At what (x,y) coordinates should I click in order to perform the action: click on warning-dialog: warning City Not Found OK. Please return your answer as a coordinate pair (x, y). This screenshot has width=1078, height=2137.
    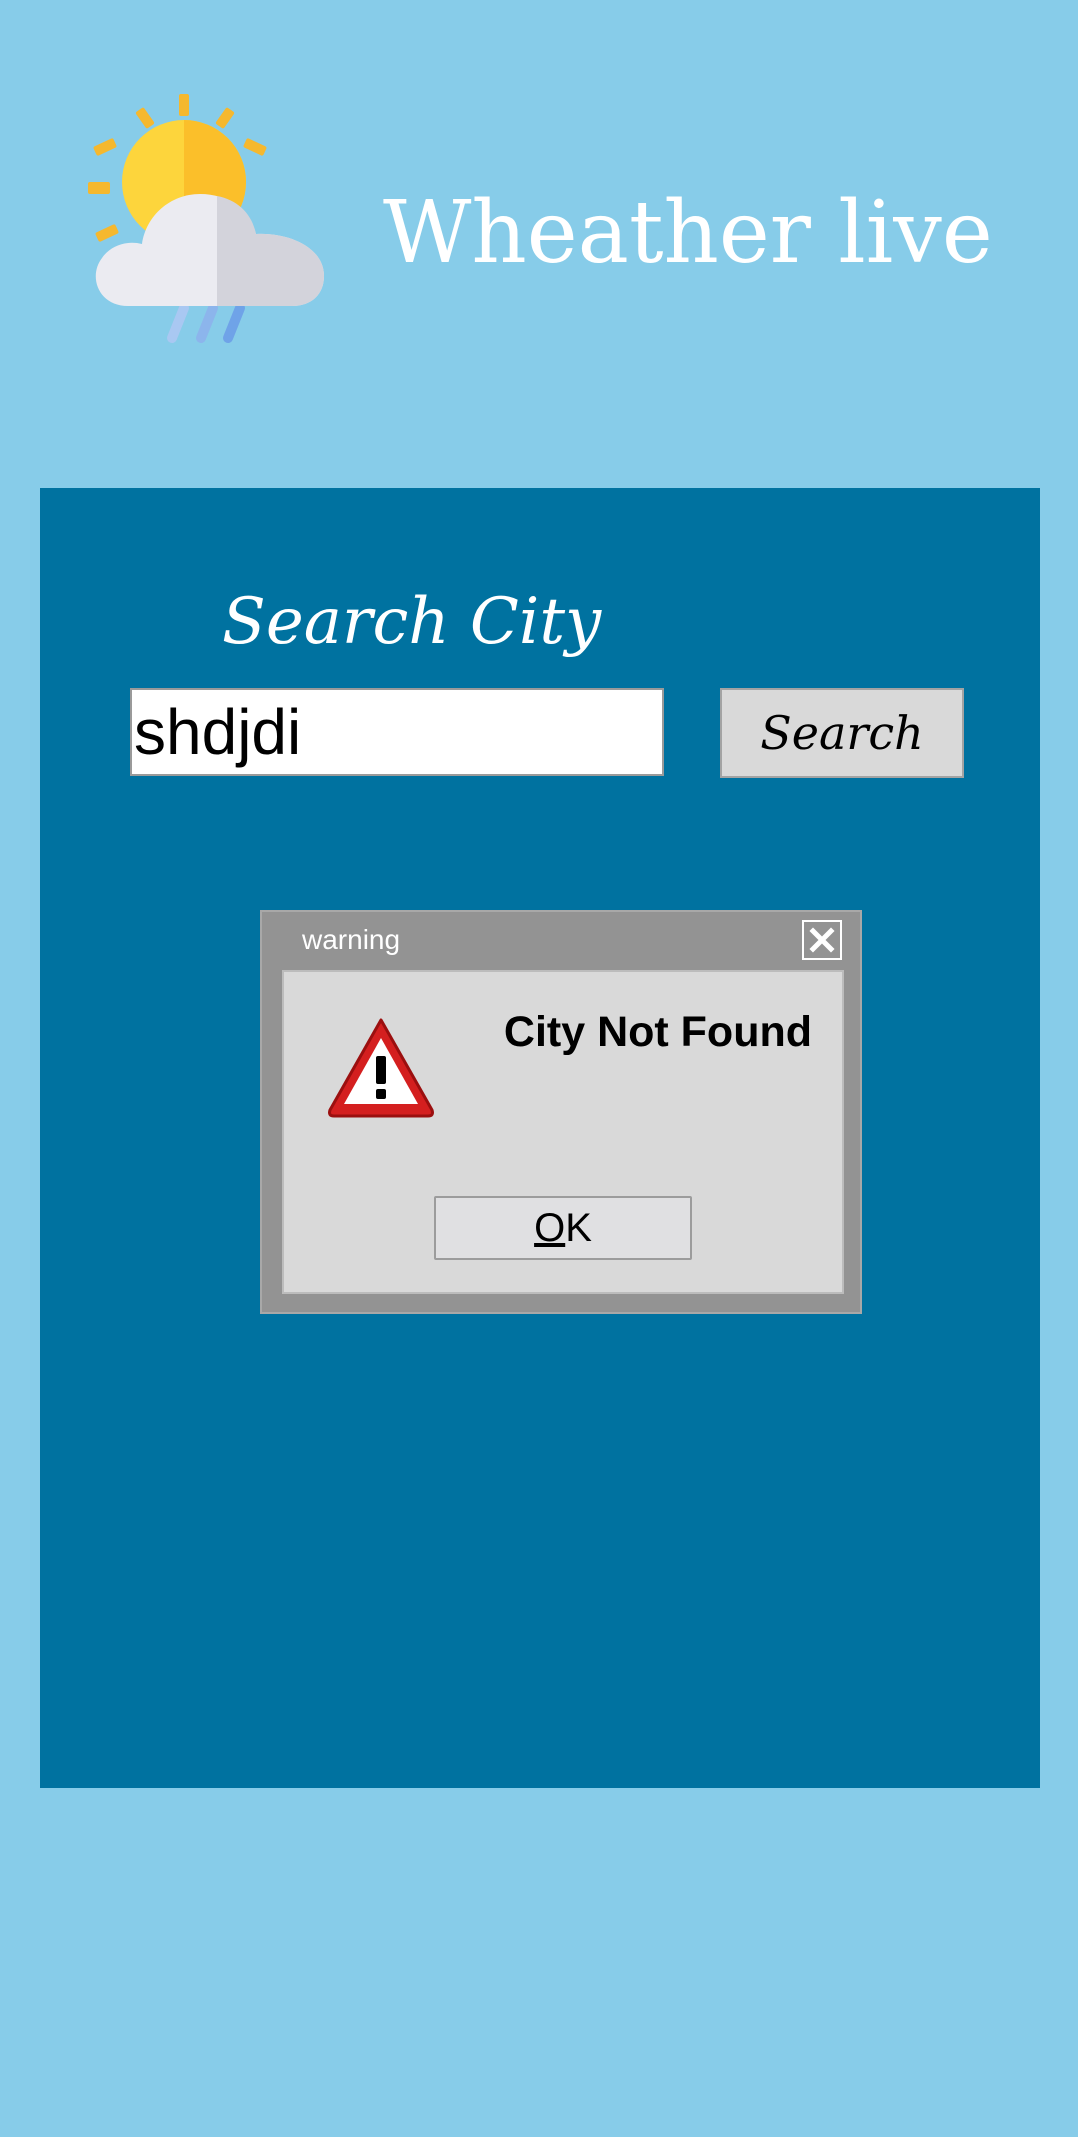
    Looking at the image, I should click on (561, 1112).